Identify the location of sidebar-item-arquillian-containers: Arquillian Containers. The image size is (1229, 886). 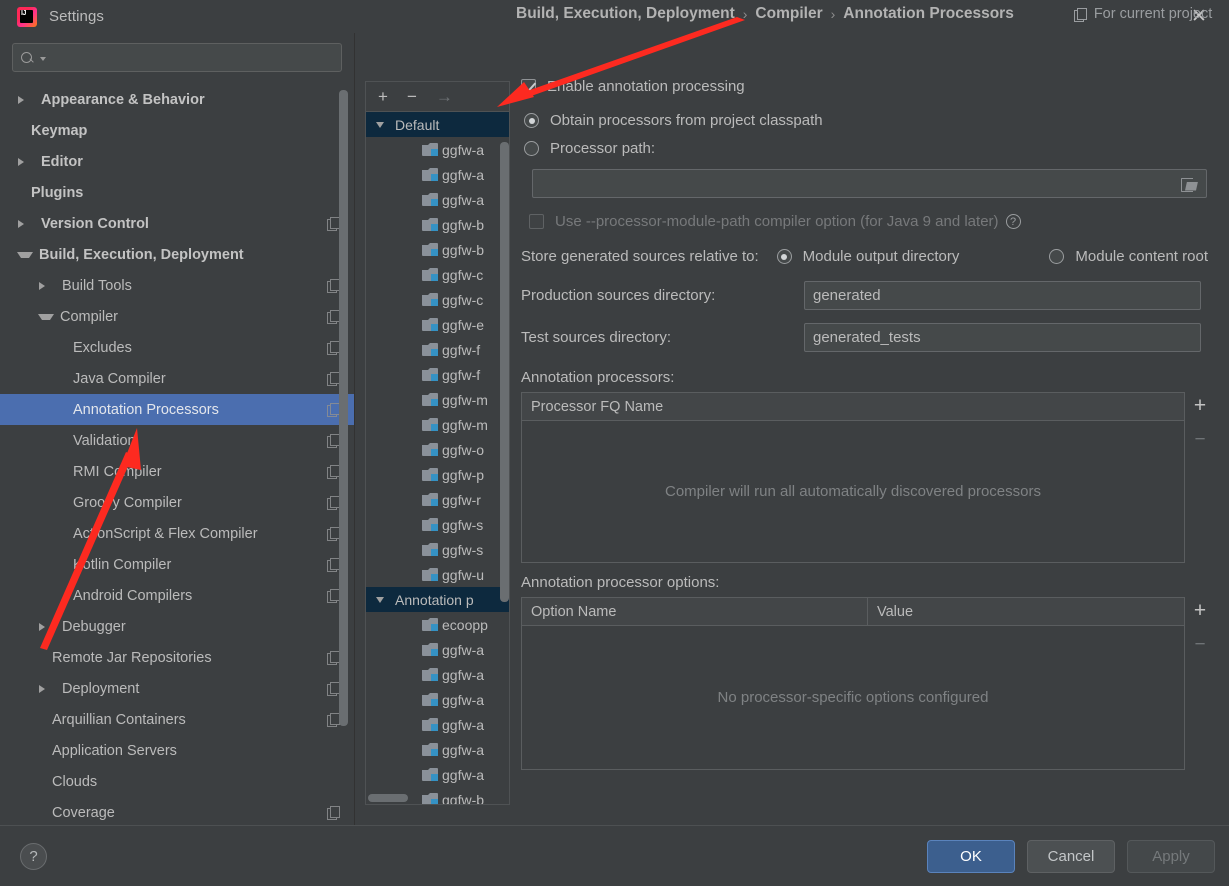
(177, 719).